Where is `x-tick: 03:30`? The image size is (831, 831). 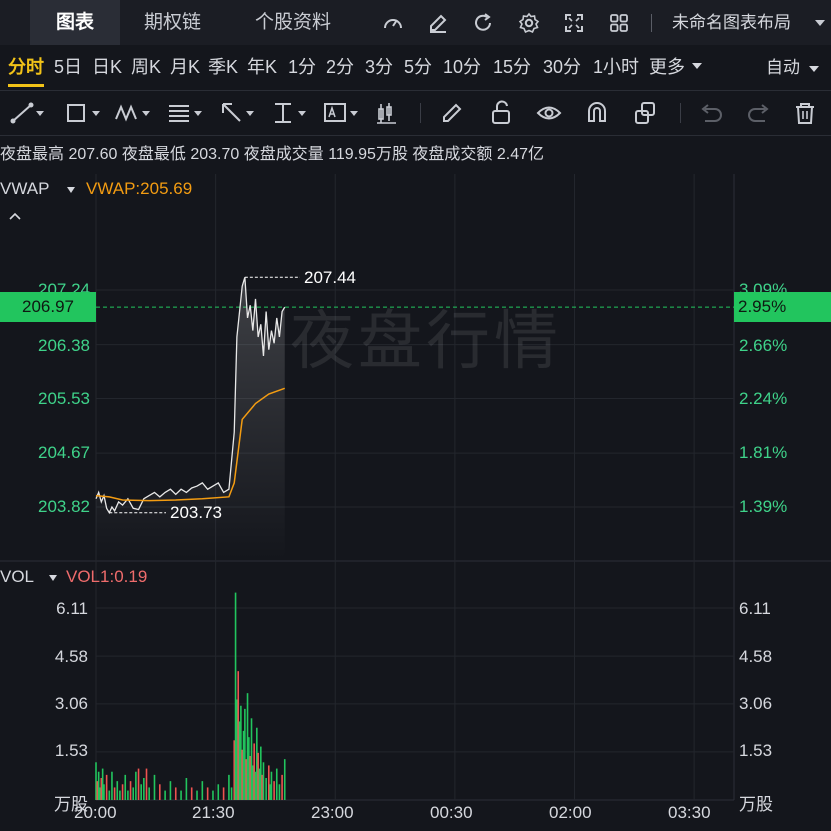 x-tick: 03:30 is located at coordinates (689, 812).